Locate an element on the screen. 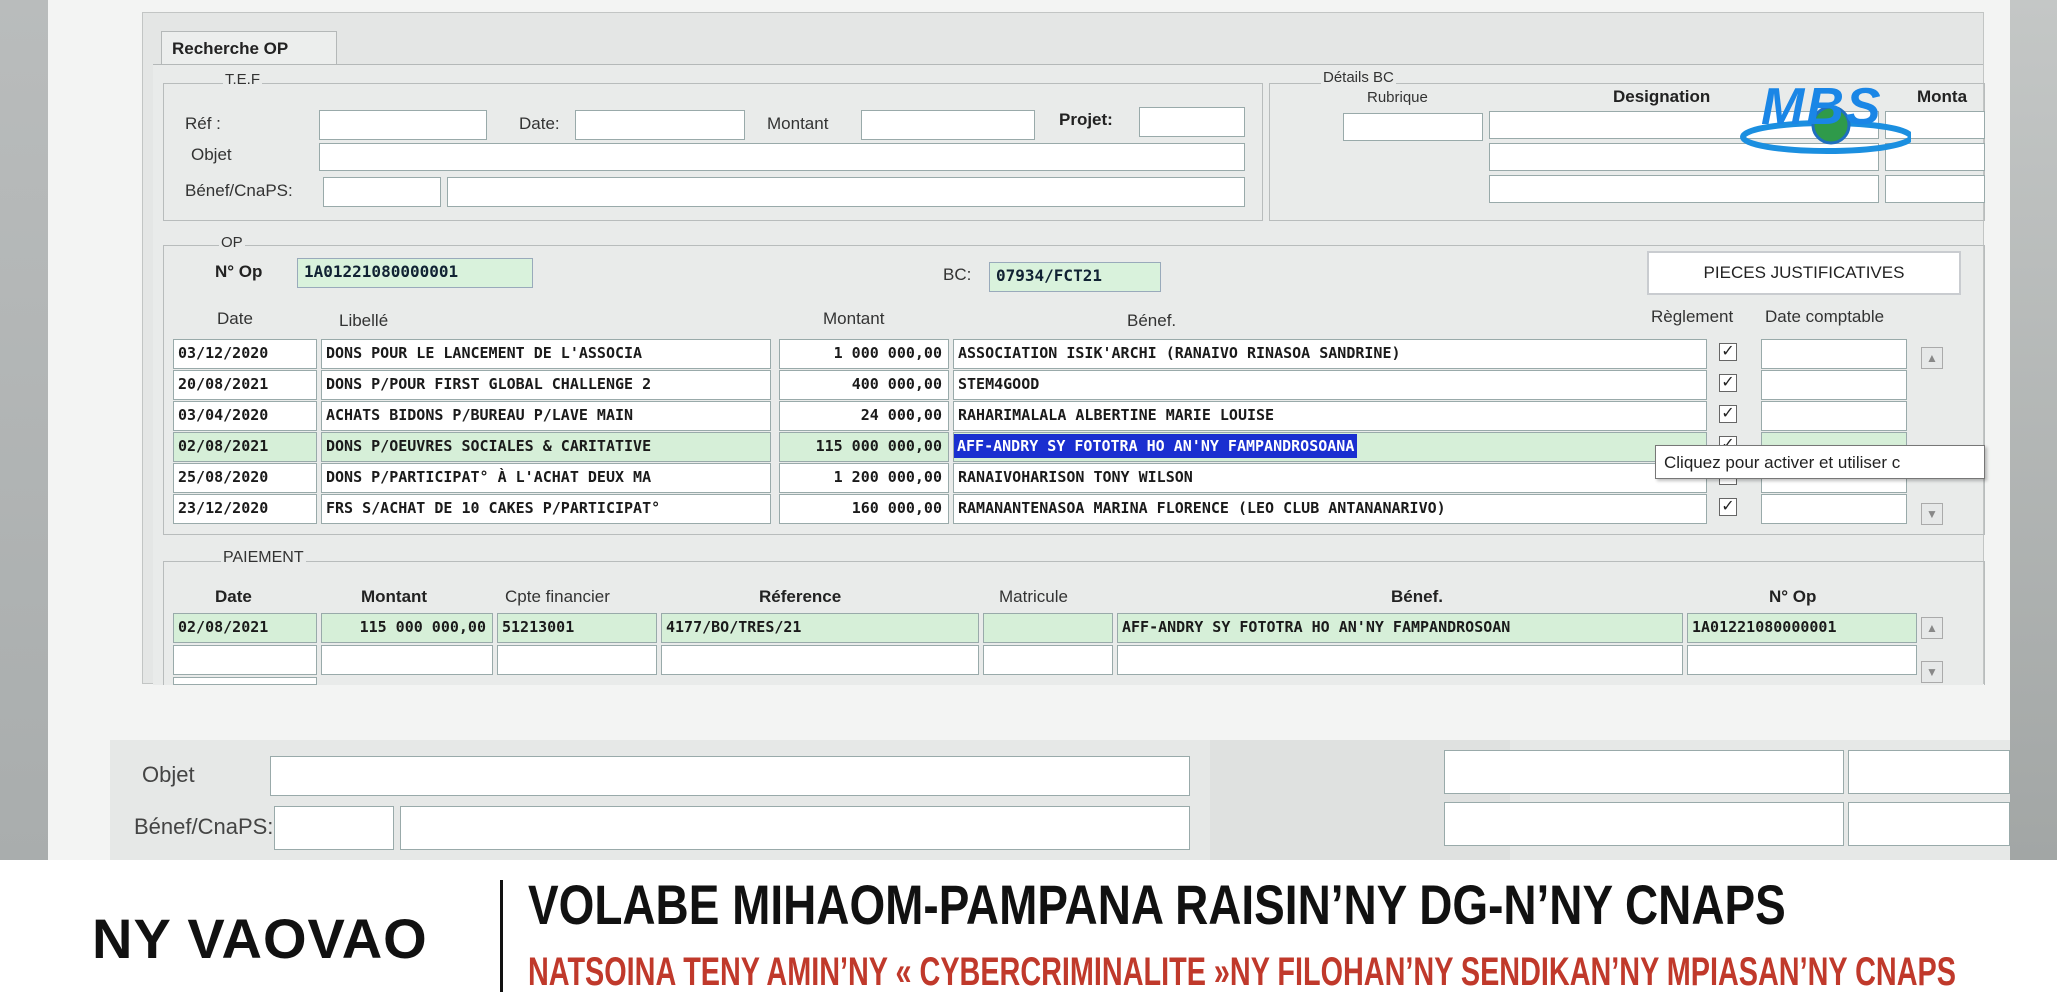 The height and width of the screenshot is (1008, 2057). pieces-button-label: PIECES JUSTIFICATIVES is located at coordinates (1804, 272).